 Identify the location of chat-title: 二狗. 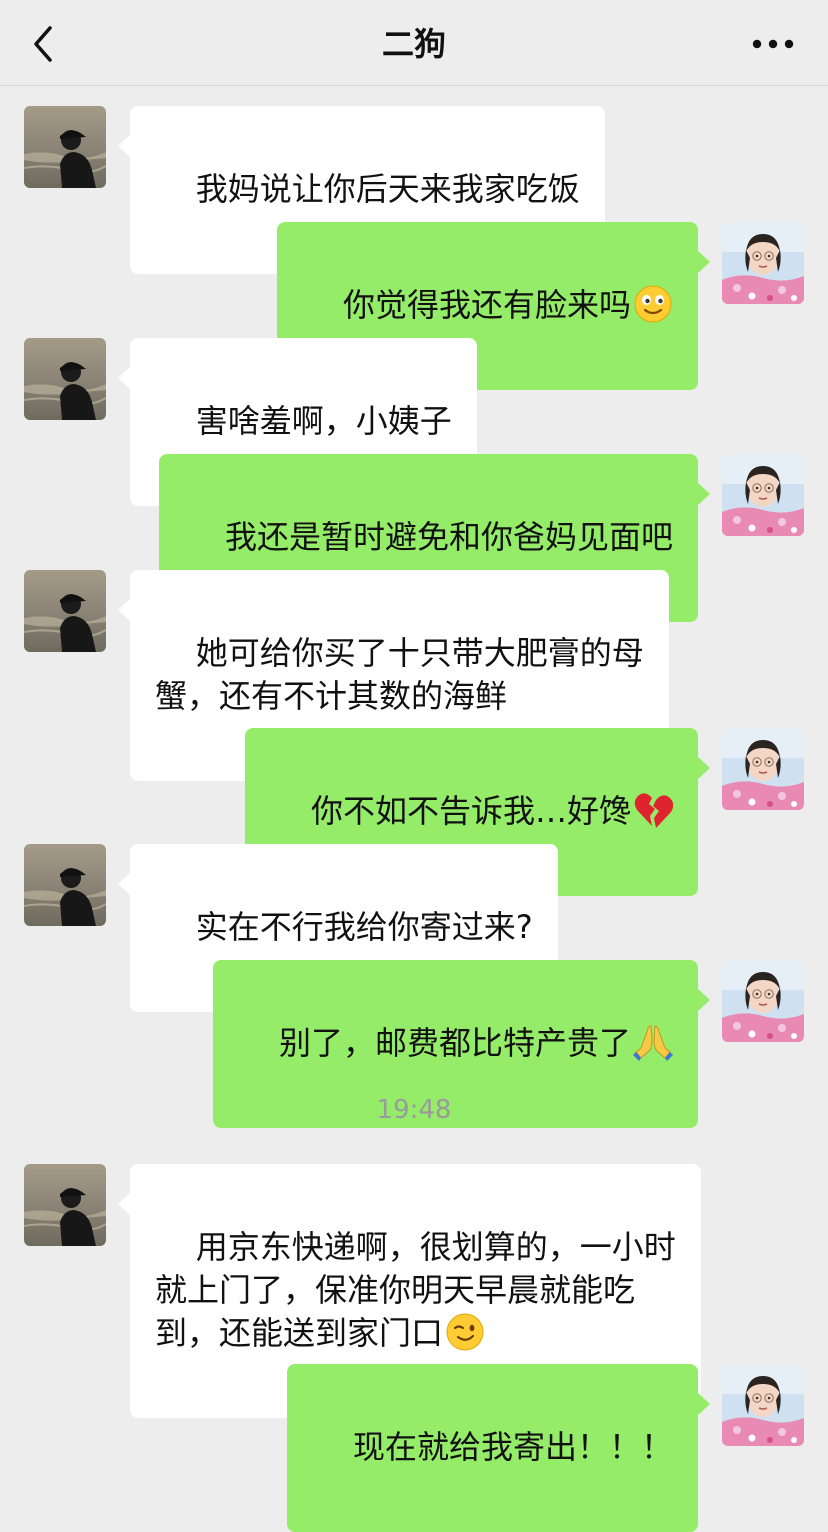
(413, 44).